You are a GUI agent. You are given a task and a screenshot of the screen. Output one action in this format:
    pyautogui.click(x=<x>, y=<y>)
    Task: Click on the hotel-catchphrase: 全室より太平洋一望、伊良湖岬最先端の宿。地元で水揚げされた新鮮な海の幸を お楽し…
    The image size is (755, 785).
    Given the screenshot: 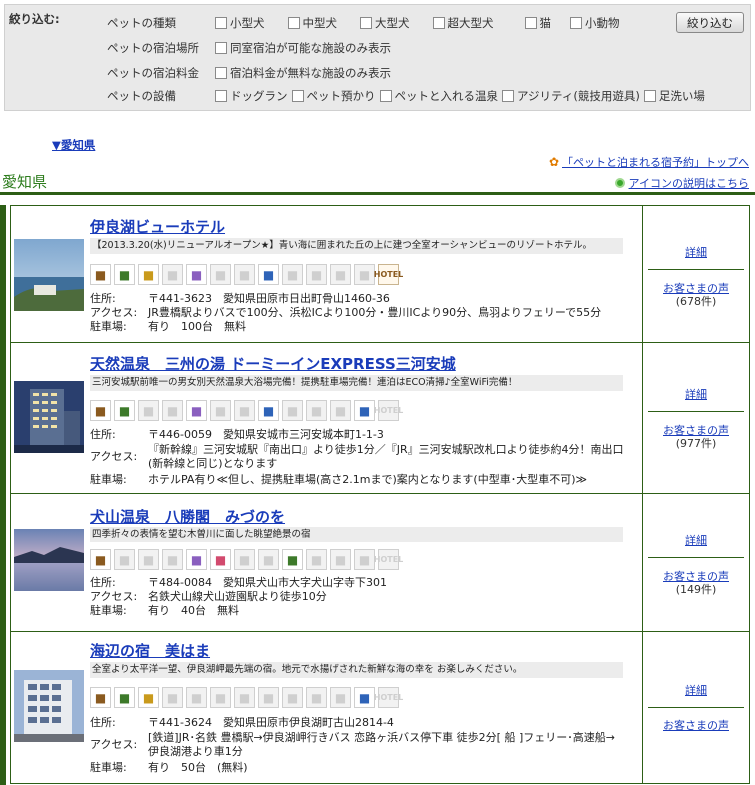 What is the action you would take?
    pyautogui.click(x=356, y=670)
    